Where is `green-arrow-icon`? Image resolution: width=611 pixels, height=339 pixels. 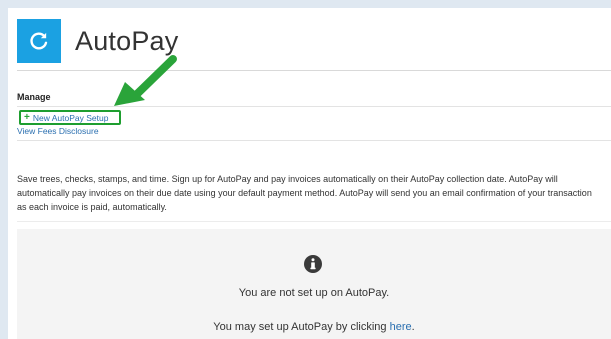 green-arrow-icon is located at coordinates (145, 80).